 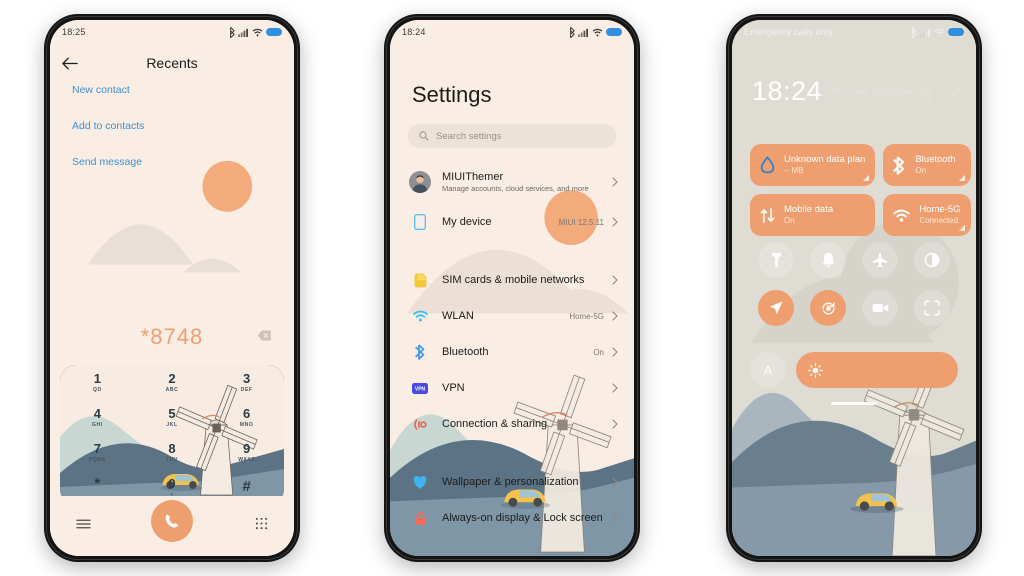 What do you see at coordinates (512, 136) in the screenshot?
I see `search-input: Search settings` at bounding box center [512, 136].